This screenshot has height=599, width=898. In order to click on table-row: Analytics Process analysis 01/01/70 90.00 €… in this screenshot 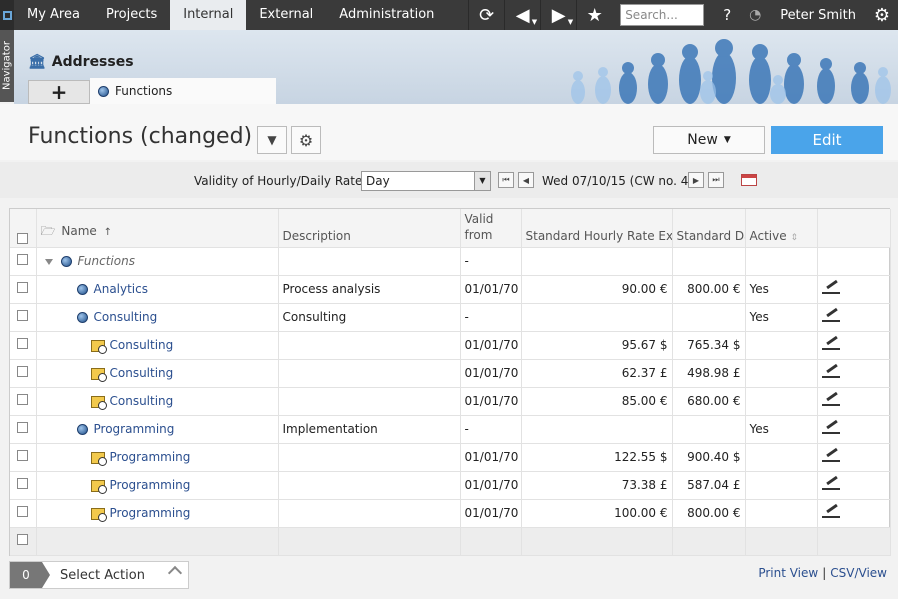, I will do `click(450, 289)`.